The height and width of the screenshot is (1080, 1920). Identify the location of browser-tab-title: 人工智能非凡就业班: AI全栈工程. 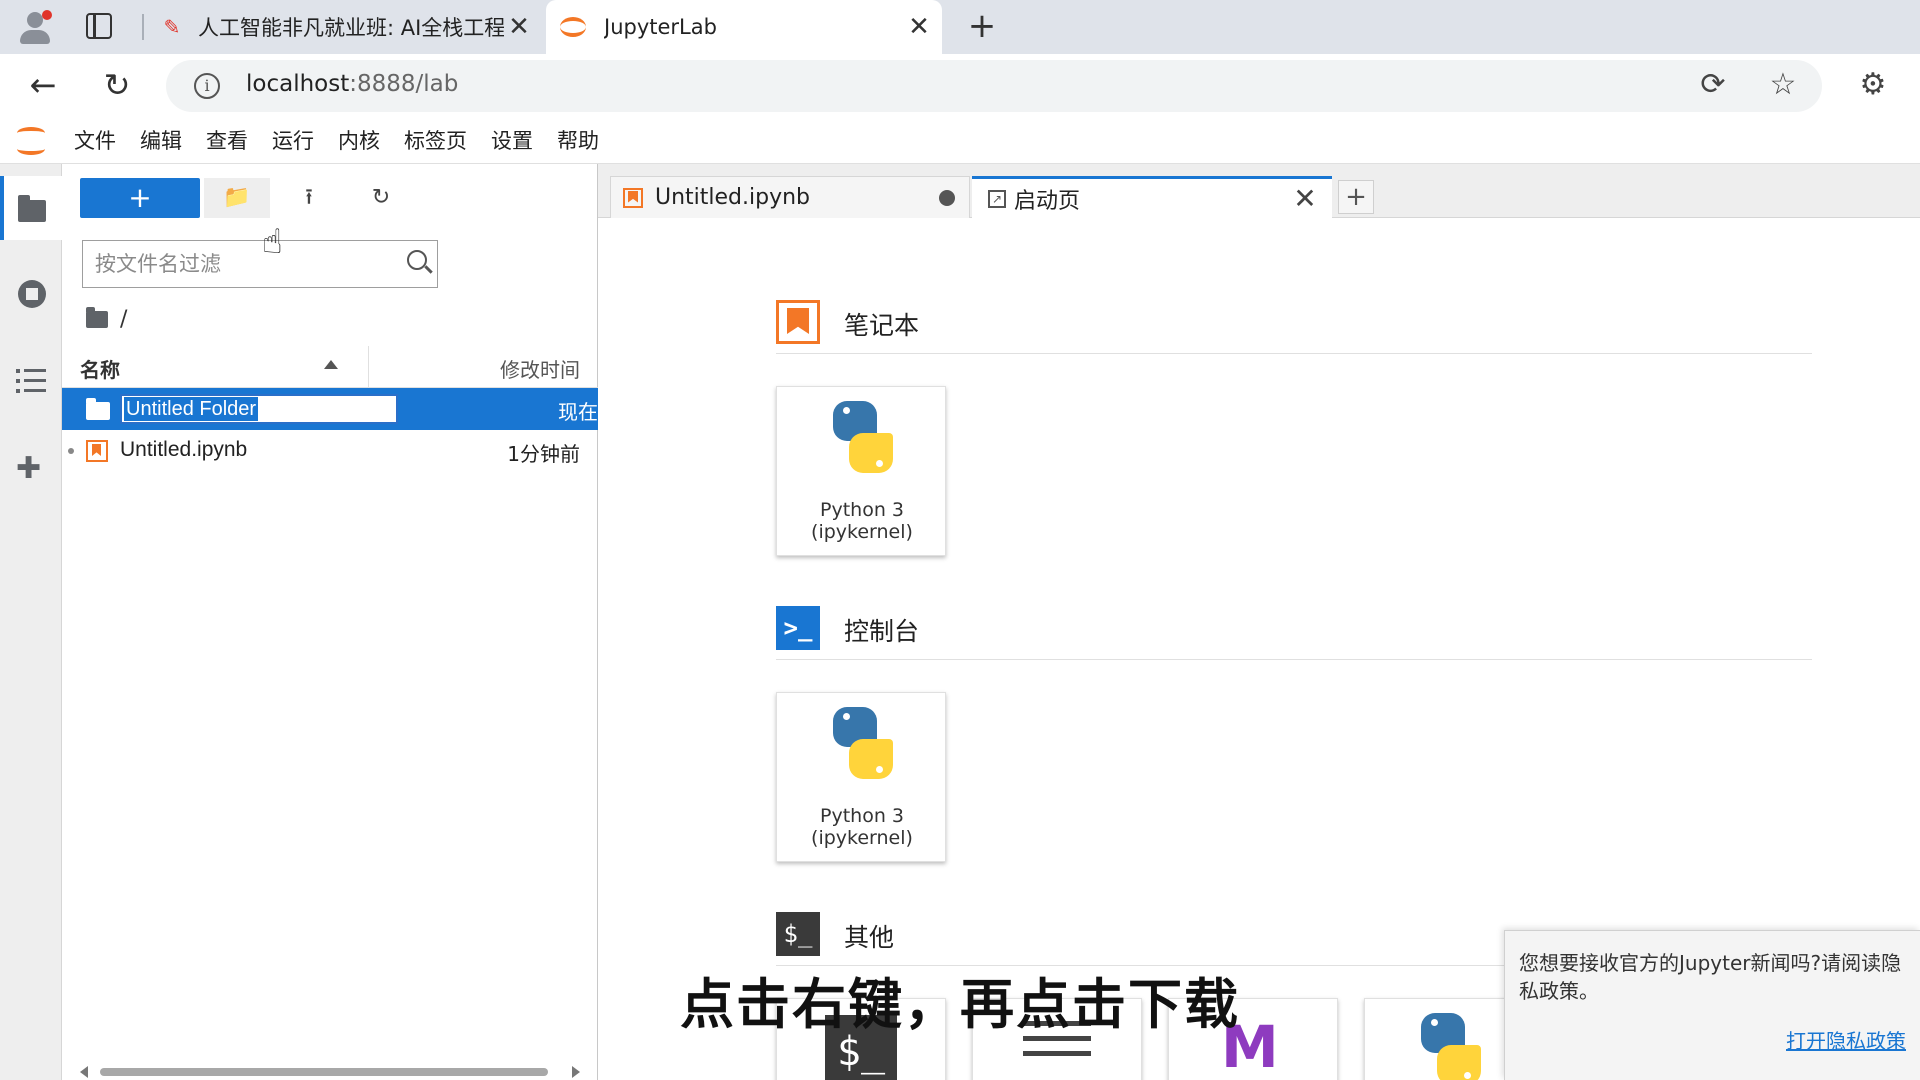
(351, 28).